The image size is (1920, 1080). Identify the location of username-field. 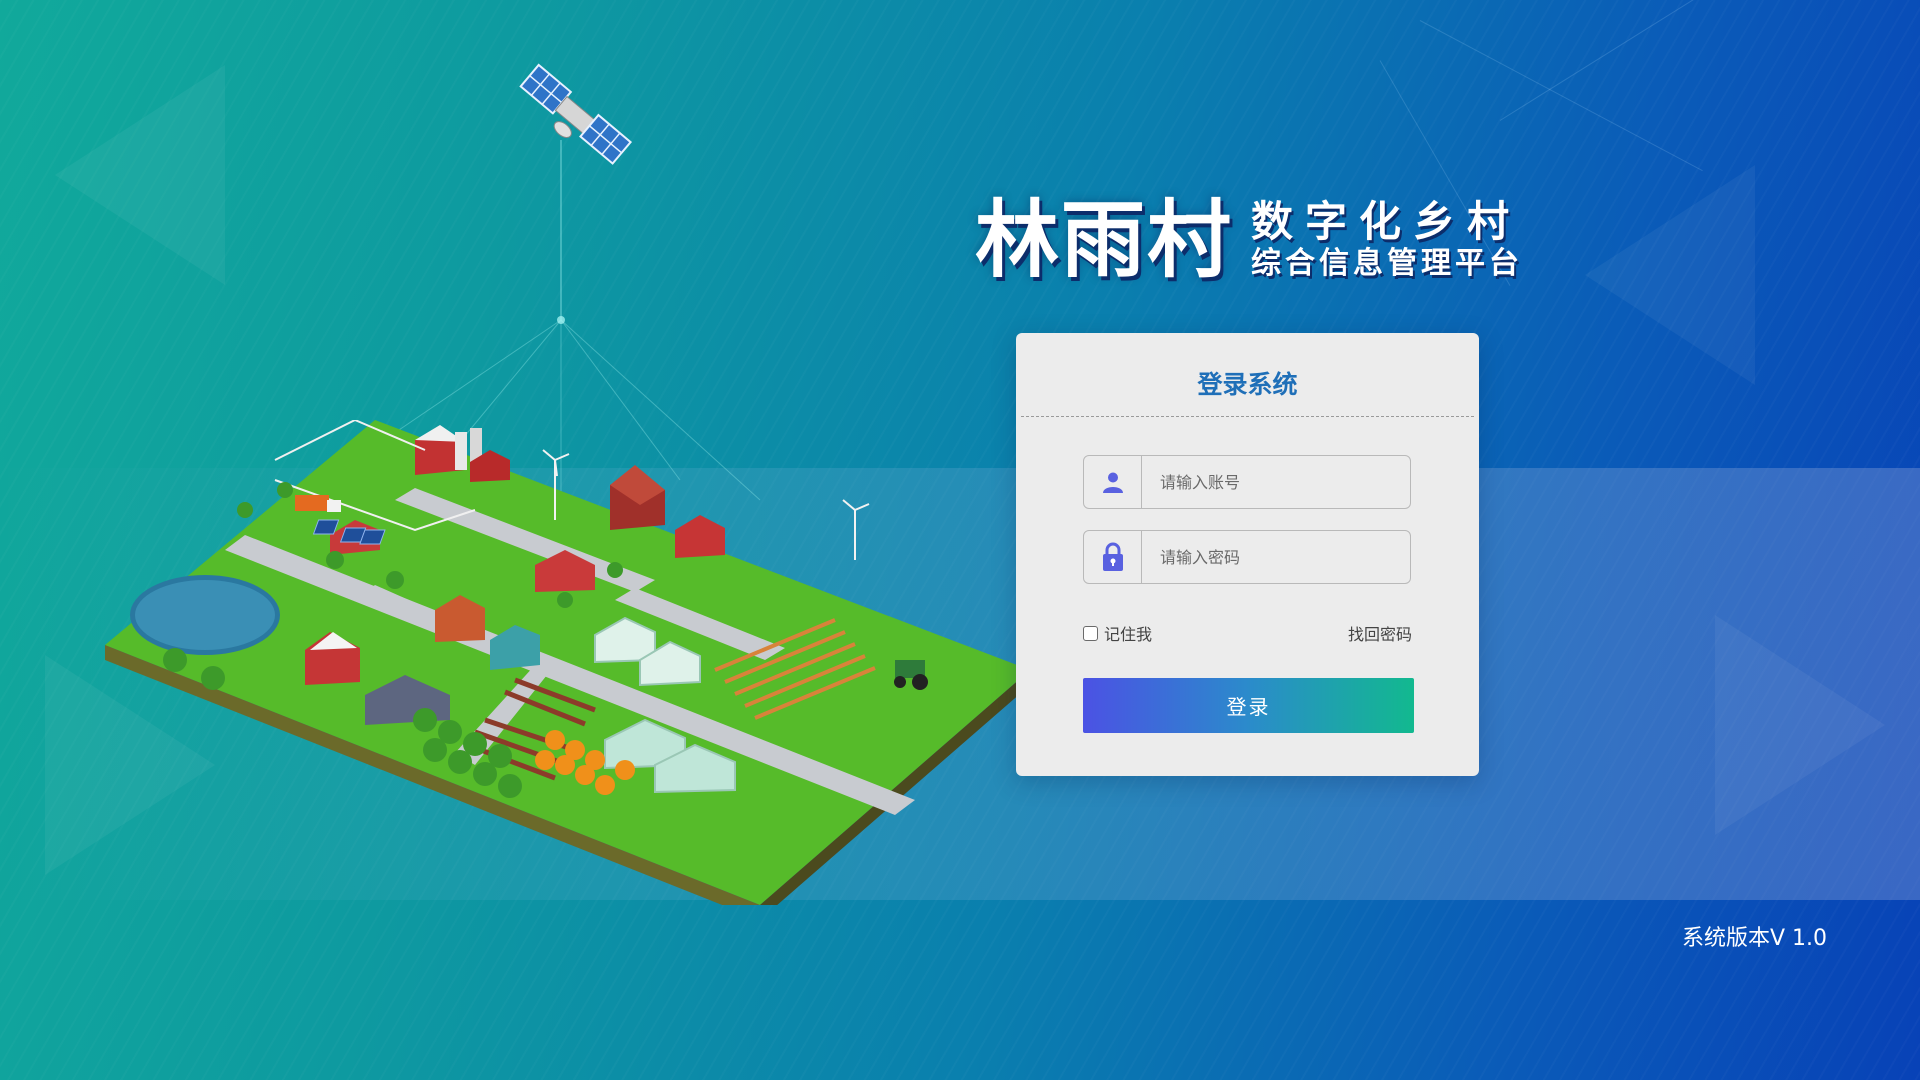
(1247, 482).